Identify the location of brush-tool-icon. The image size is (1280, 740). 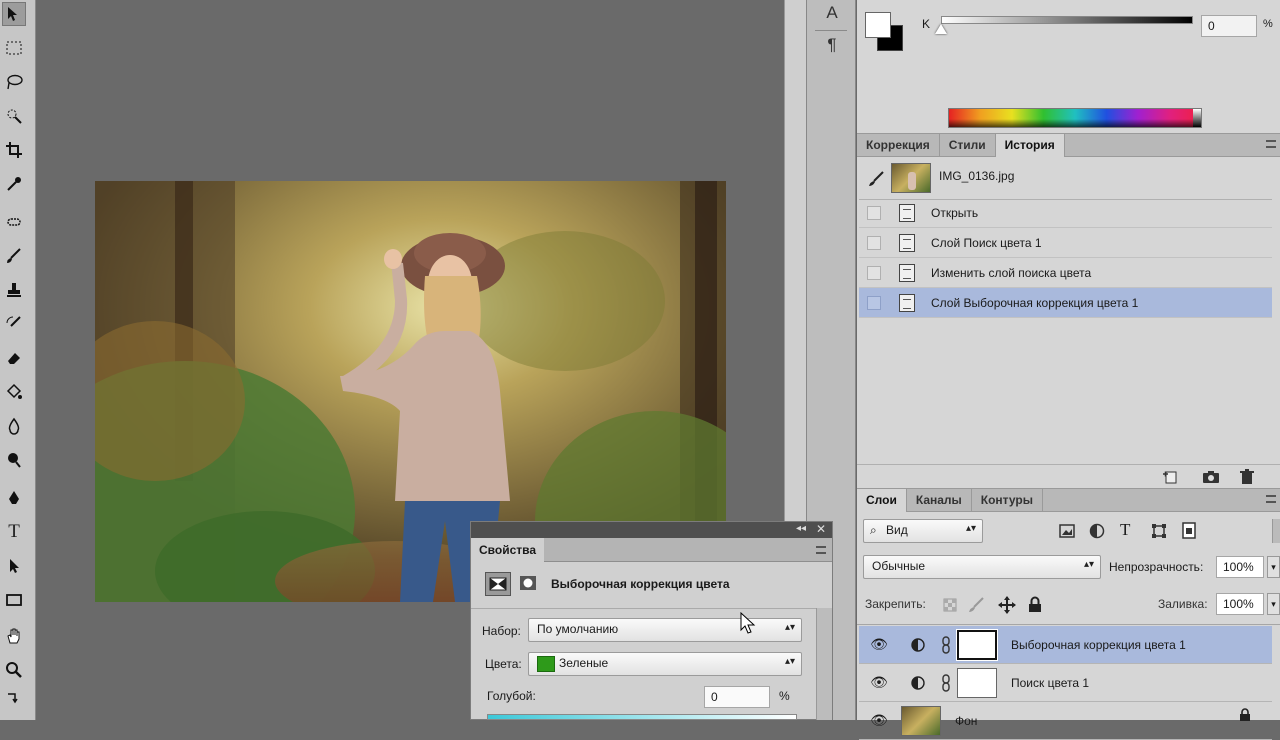
(14, 256).